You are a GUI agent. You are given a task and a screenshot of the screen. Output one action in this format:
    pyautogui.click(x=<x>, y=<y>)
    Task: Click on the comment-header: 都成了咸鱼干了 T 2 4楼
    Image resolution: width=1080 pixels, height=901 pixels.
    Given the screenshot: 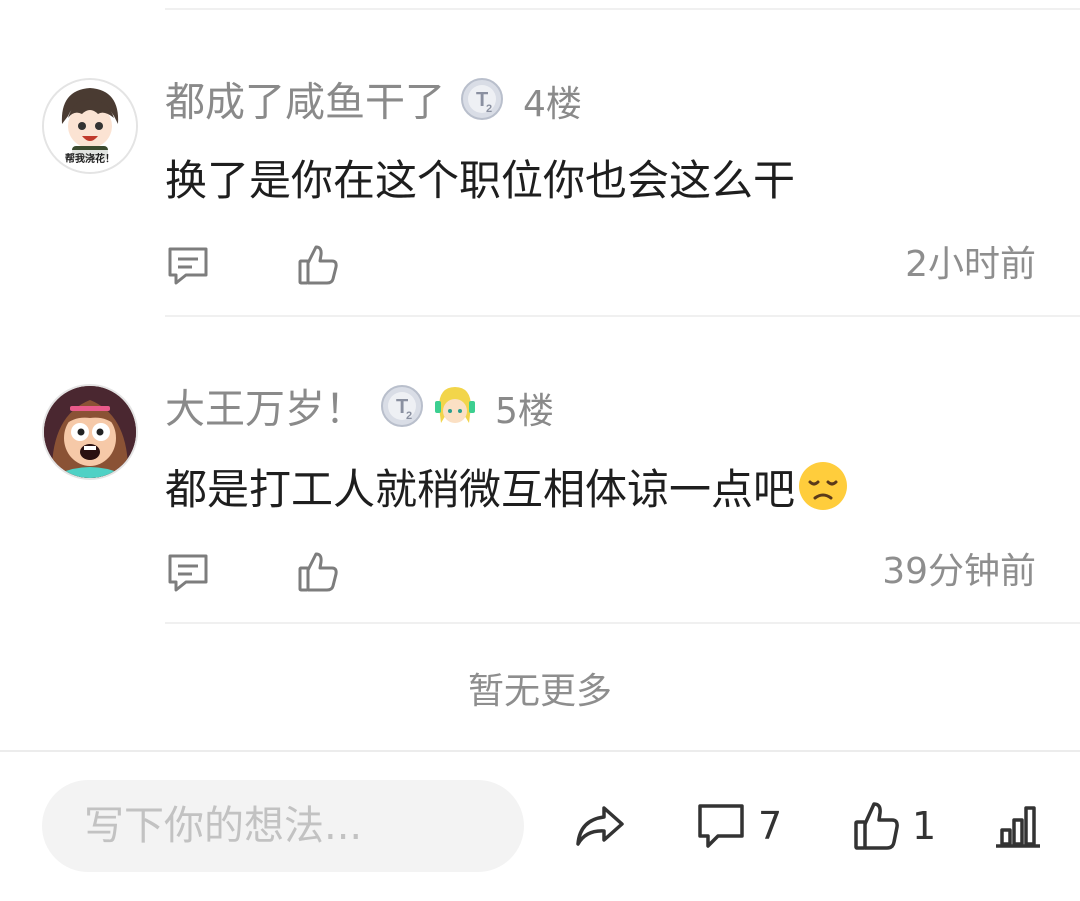 What is the action you would take?
    pyautogui.click(x=373, y=104)
    